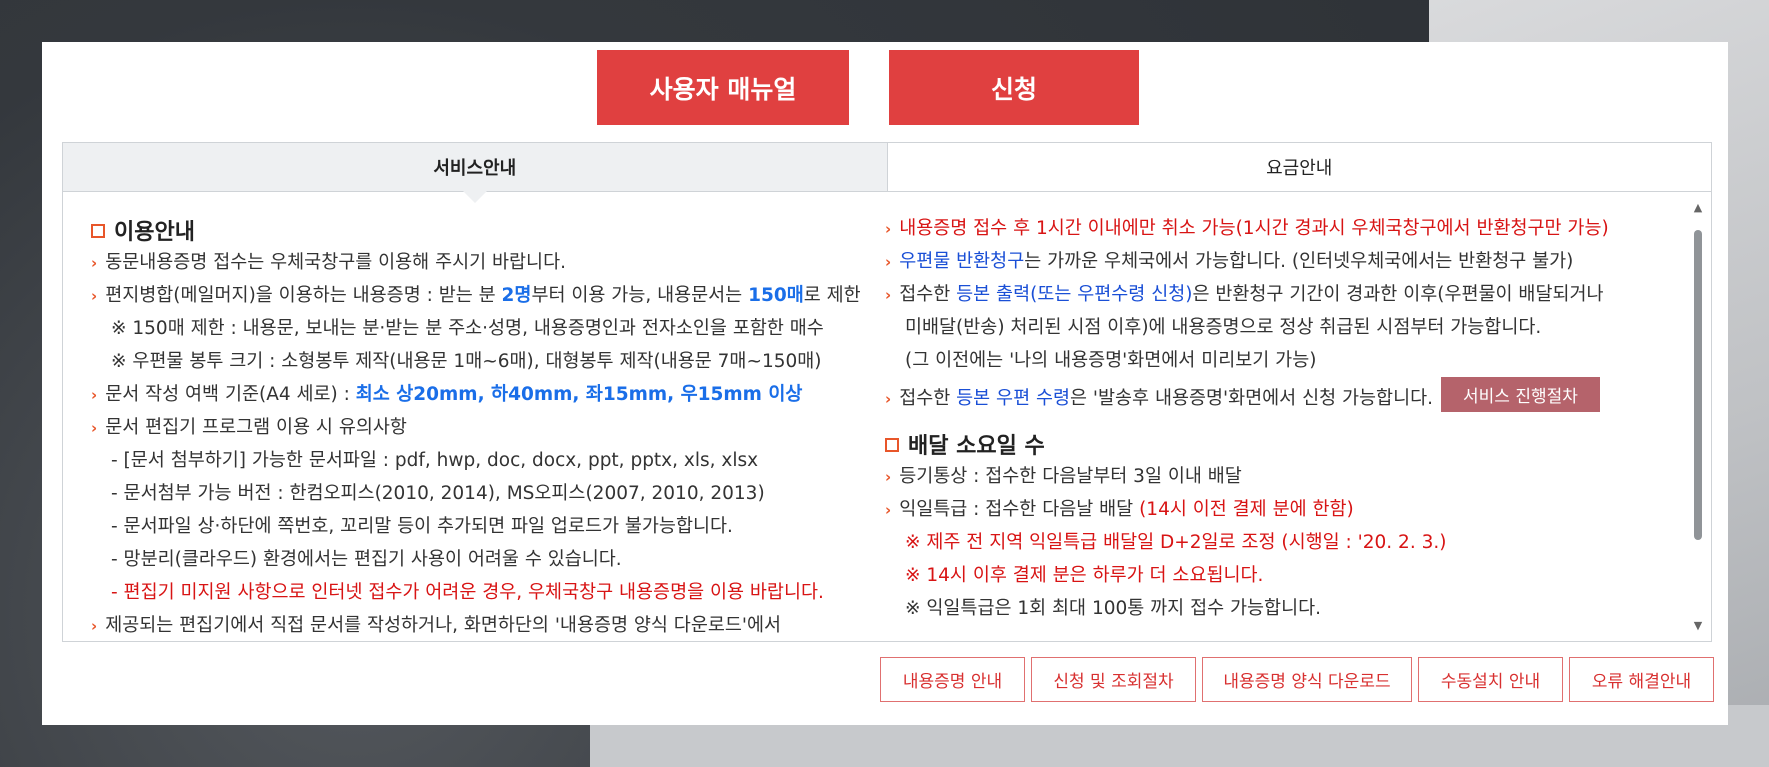 The image size is (1769, 767). I want to click on tab-bar: 서비스안내 요금안내, so click(887, 167).